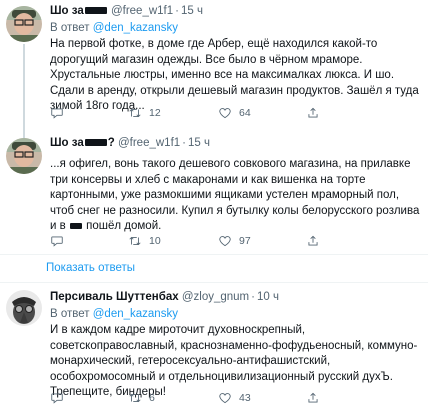 This screenshot has height=407, width=428. I want to click on retweet-count: 6, so click(152, 398).